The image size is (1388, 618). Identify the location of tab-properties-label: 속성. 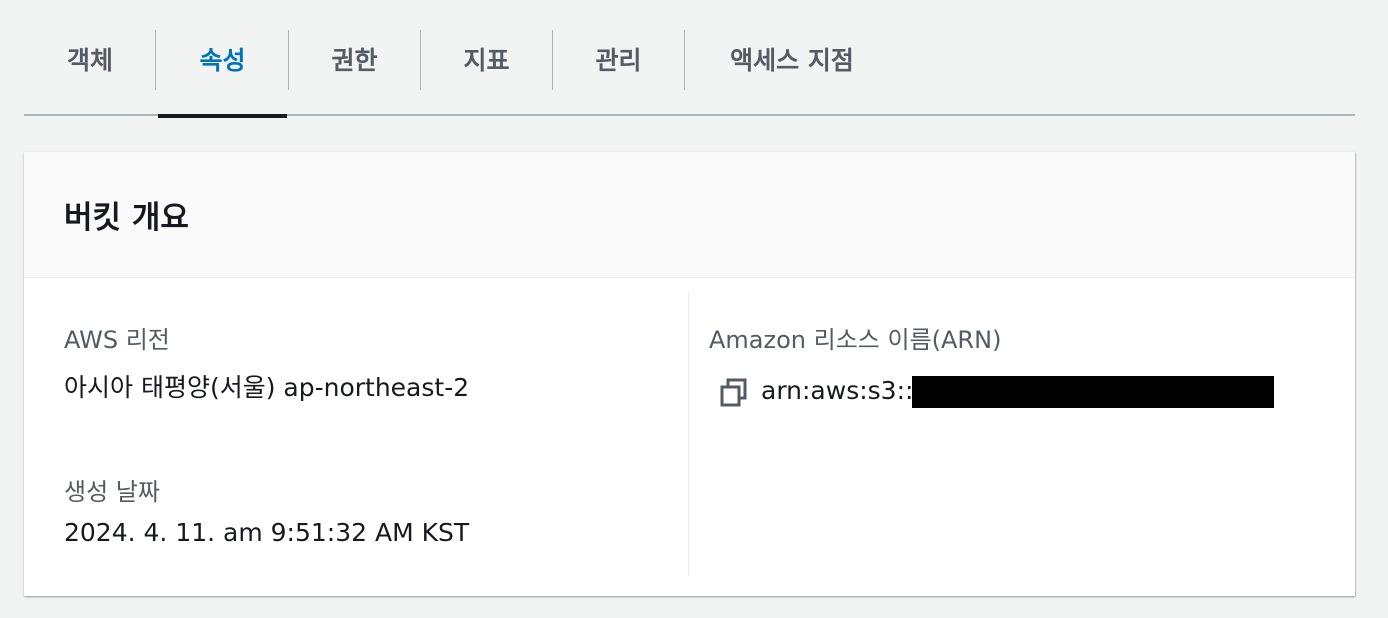
(222, 60).